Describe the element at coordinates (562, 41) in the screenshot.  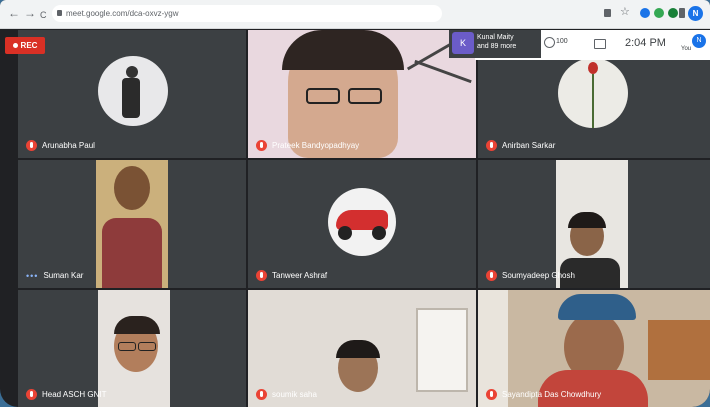
I see `participant-count: 100` at that location.